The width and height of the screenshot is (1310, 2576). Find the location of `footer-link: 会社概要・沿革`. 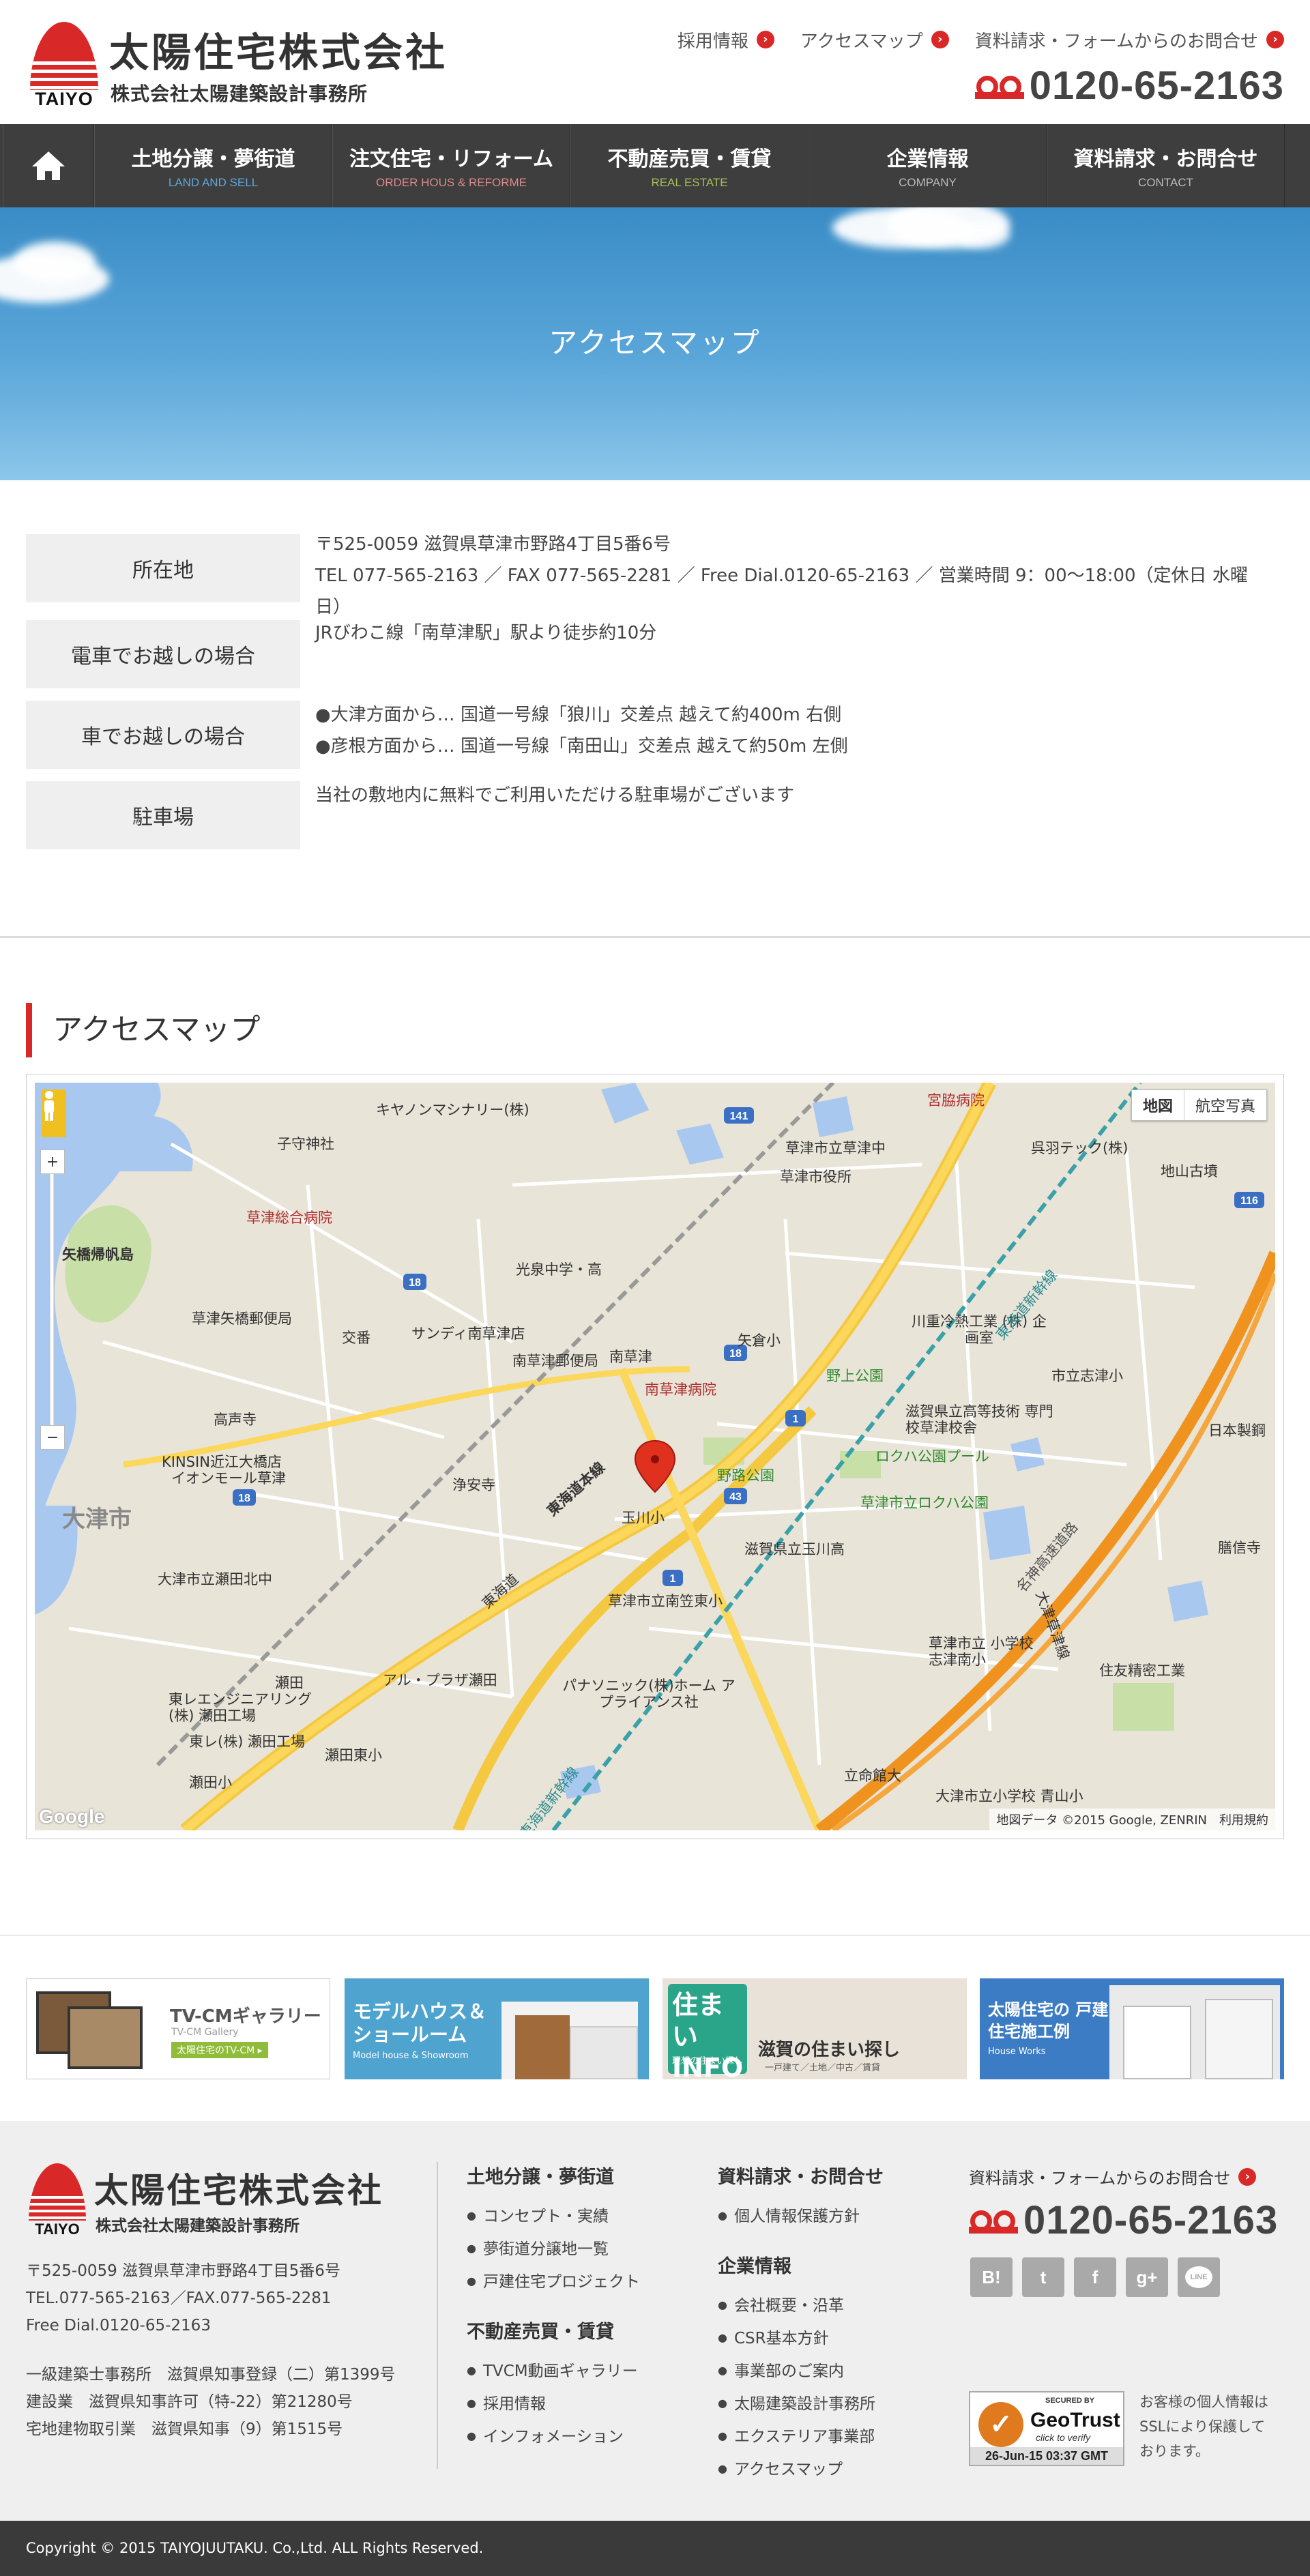

footer-link: 会社概要・沿革 is located at coordinates (801, 2306).